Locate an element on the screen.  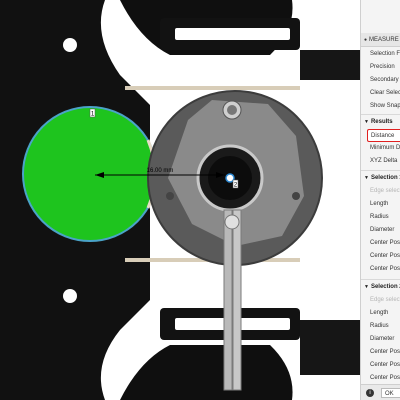
panel-row: XYZ Delta is located at coordinates (380, 161).